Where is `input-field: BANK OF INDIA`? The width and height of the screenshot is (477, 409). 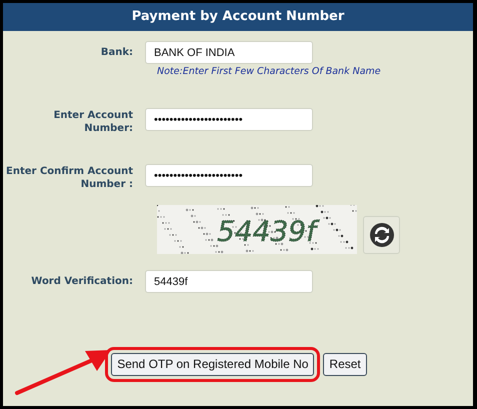
input-field: BANK OF INDIA is located at coordinates (229, 52).